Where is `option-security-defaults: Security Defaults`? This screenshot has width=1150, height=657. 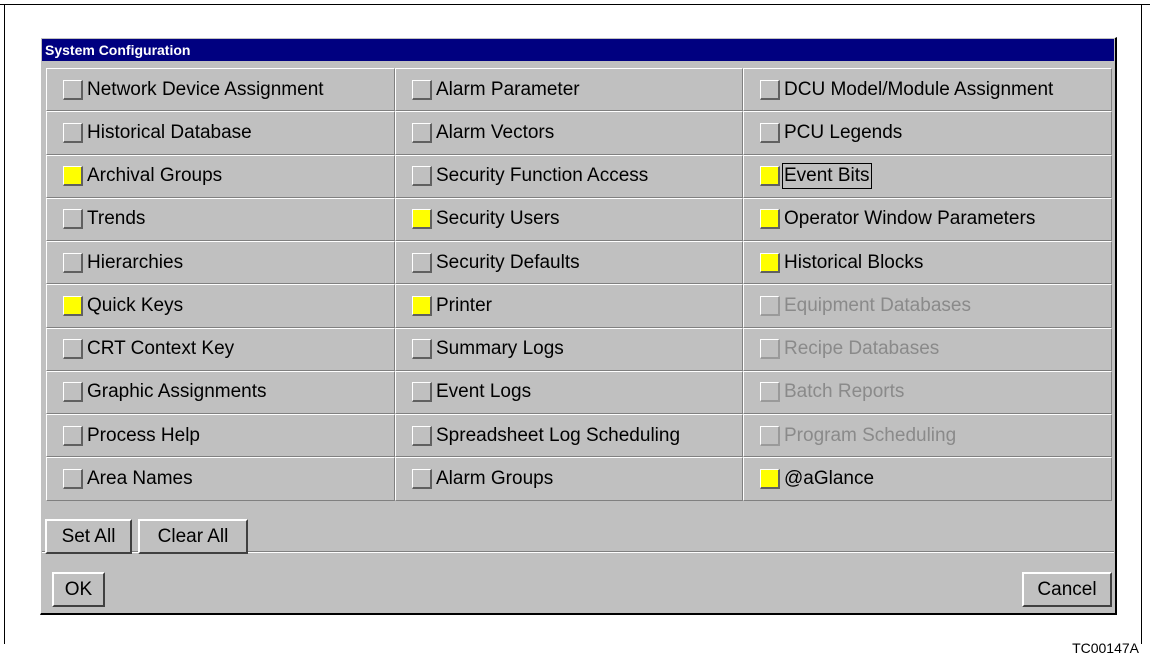 option-security-defaults: Security Defaults is located at coordinates (569, 263).